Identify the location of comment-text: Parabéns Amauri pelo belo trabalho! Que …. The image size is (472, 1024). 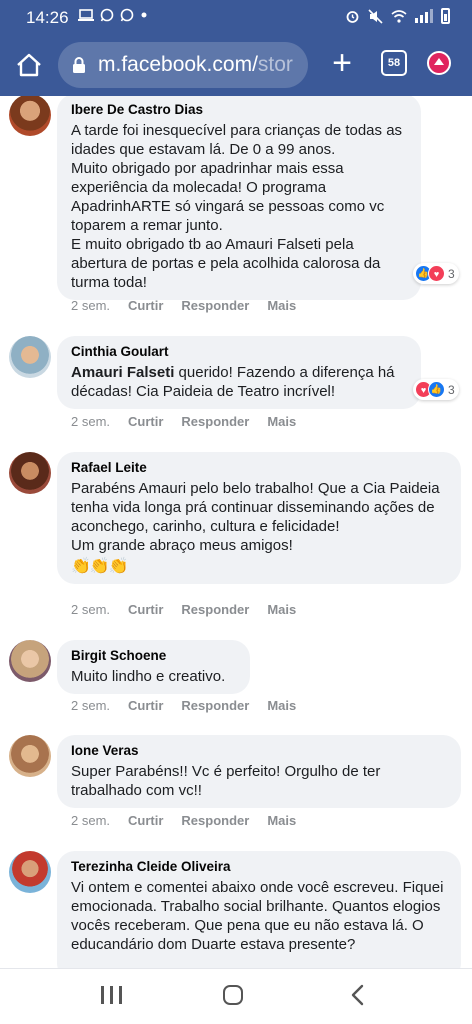
(255, 517).